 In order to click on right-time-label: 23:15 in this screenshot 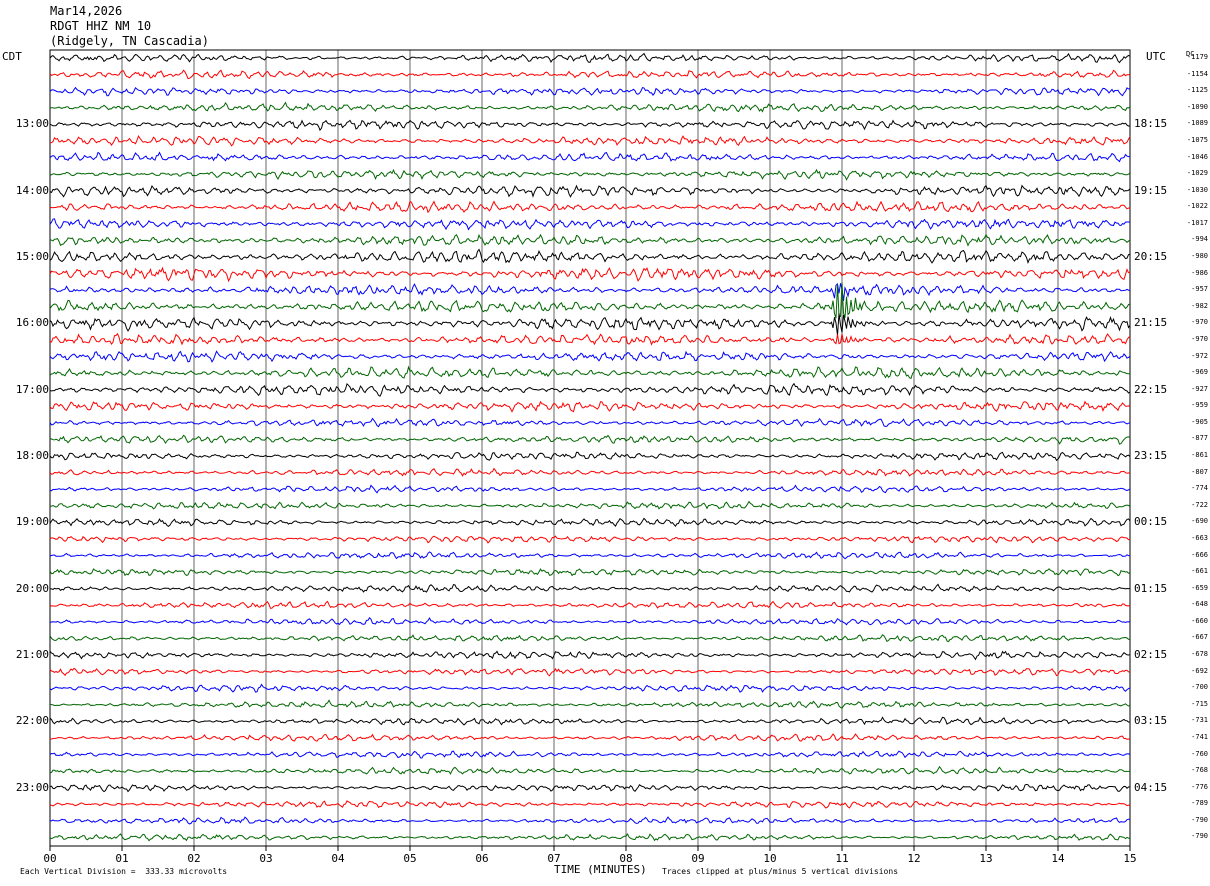, I will do `click(1151, 455)`.